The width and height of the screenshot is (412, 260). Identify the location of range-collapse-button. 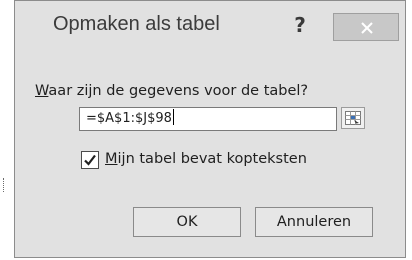
(353, 118).